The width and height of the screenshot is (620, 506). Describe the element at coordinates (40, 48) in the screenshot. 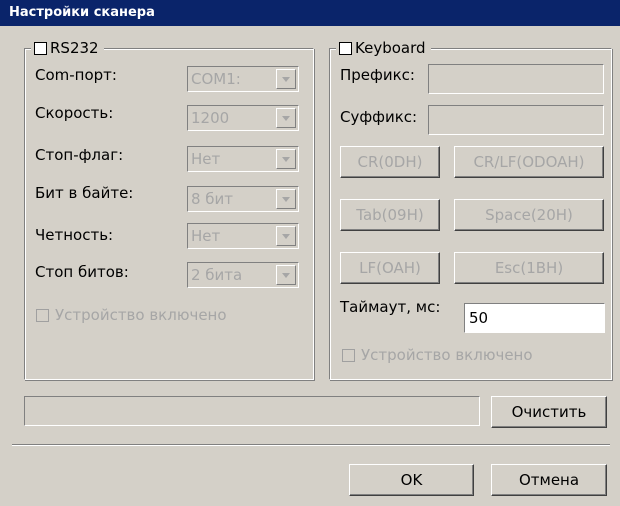

I see `rs232-checkbox` at that location.